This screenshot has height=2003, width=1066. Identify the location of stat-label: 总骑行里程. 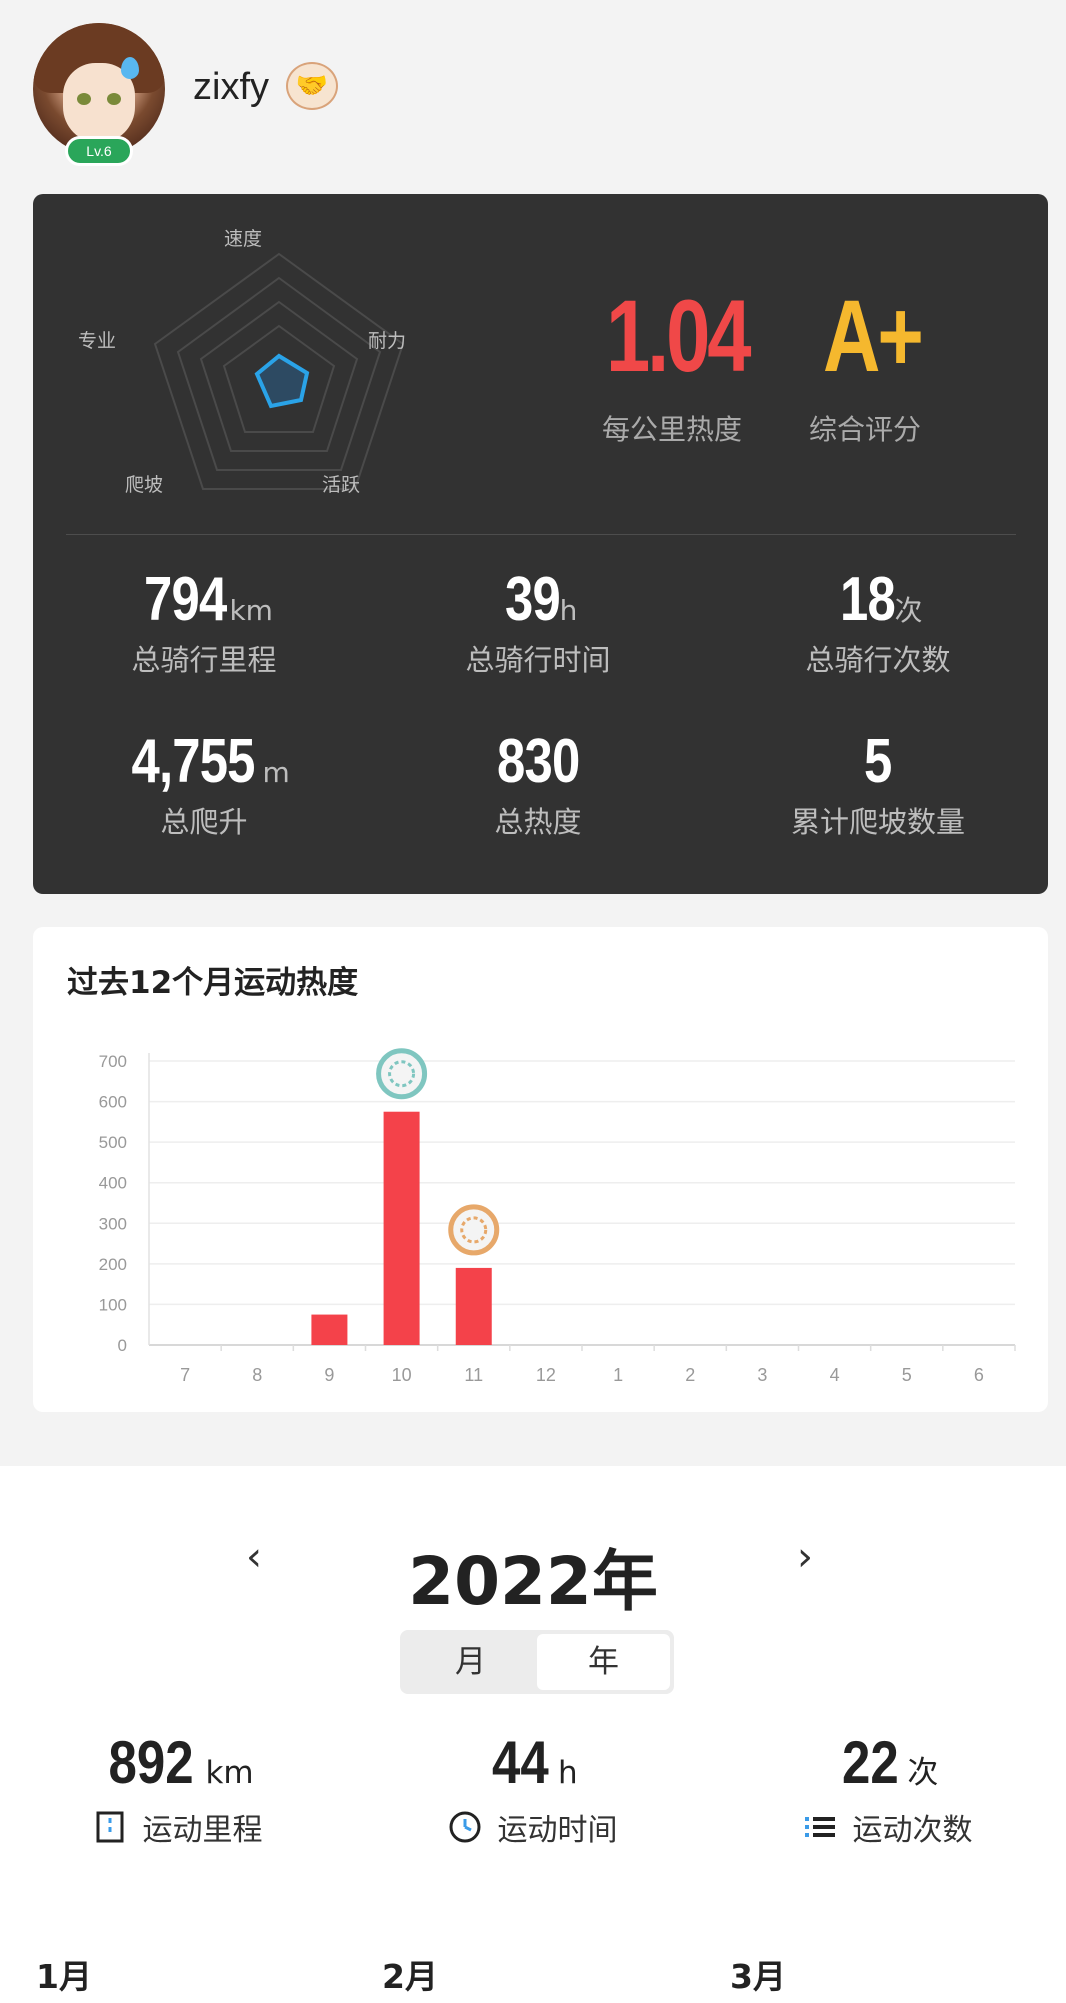
(204, 660).